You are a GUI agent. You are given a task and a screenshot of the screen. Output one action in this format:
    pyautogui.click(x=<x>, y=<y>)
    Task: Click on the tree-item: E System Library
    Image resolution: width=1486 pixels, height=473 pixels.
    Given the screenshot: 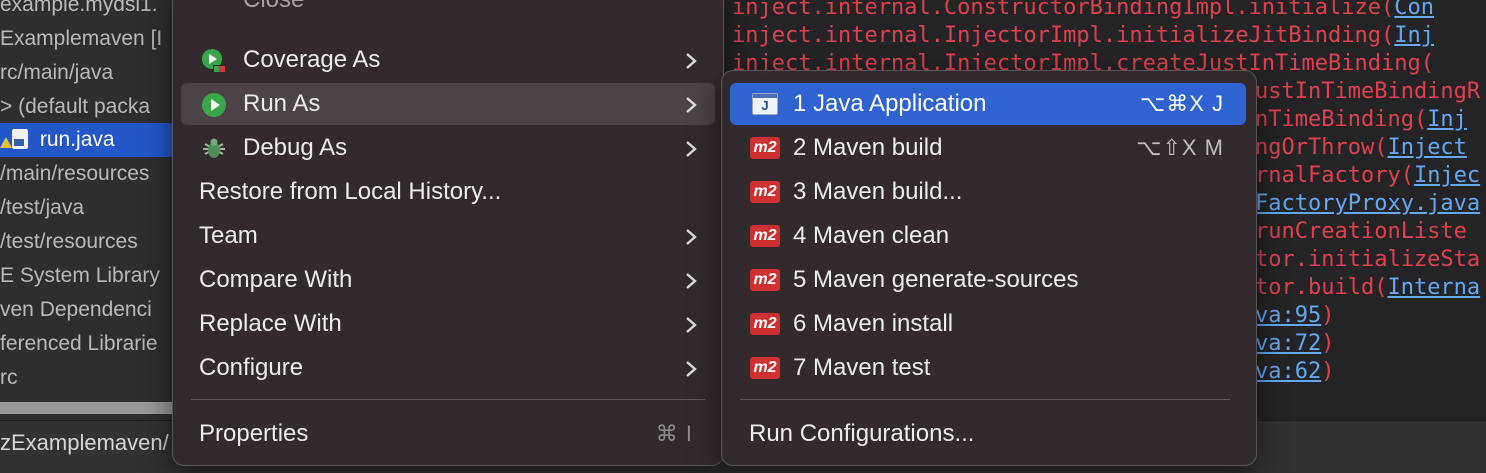 What is the action you would take?
    pyautogui.click(x=86, y=276)
    